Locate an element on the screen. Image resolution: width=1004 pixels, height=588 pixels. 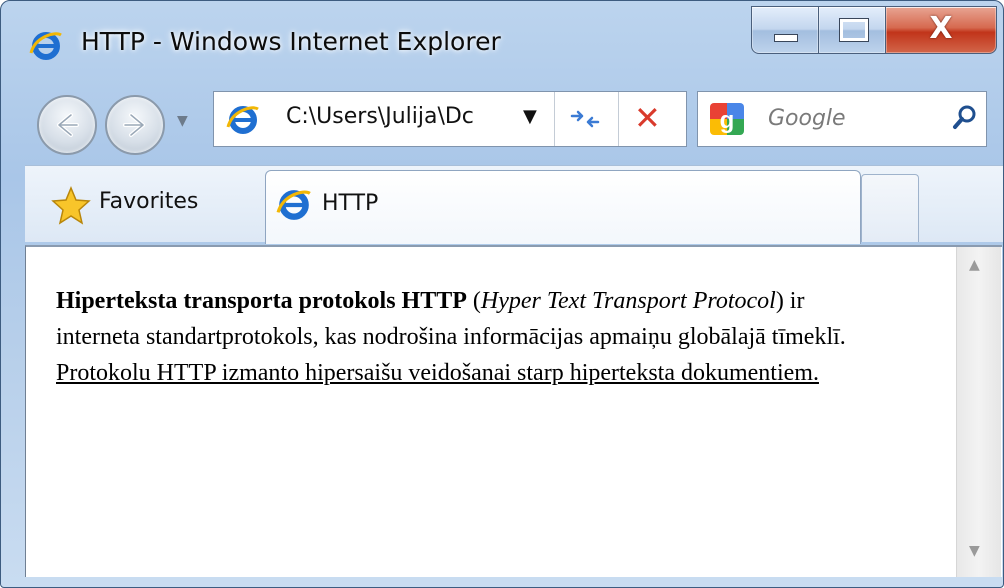
scroll-down-icon: ▼ is located at coordinates (974, 551).